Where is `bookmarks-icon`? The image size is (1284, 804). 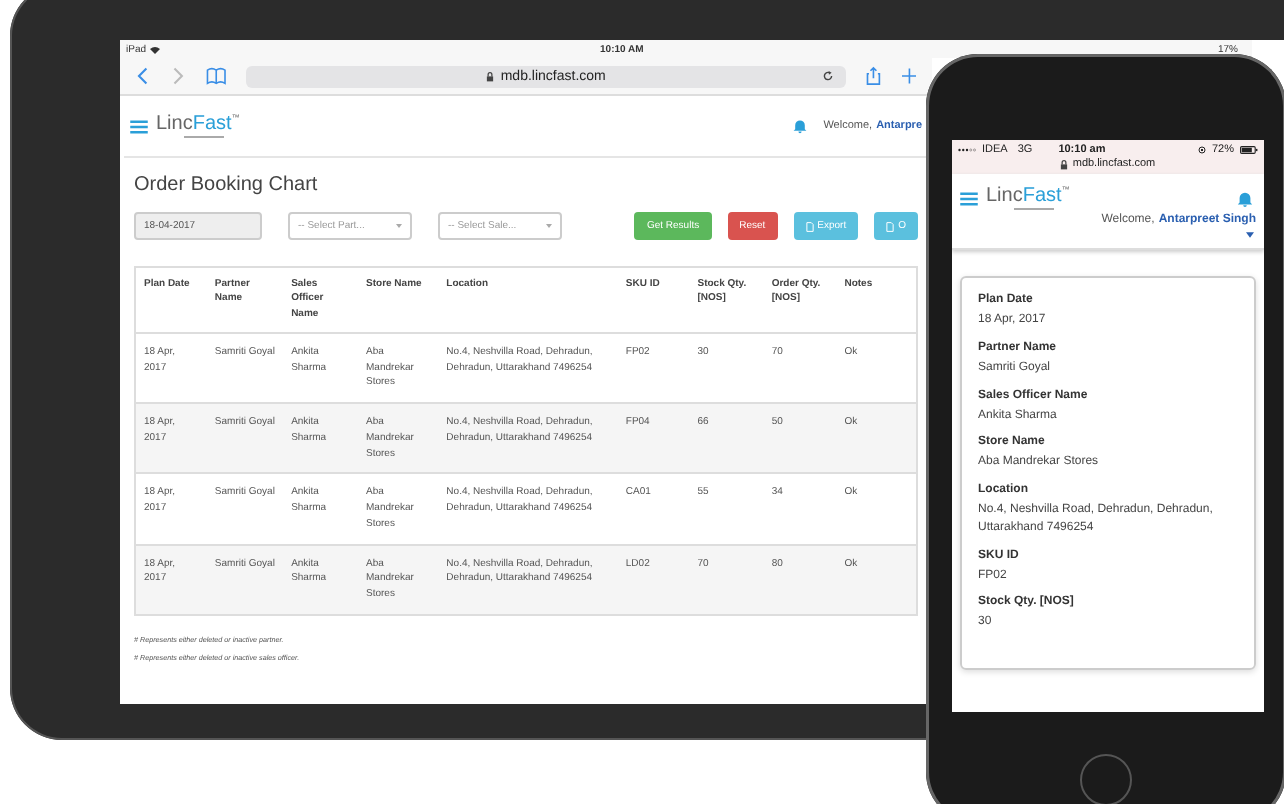
bookmarks-icon is located at coordinates (216, 76).